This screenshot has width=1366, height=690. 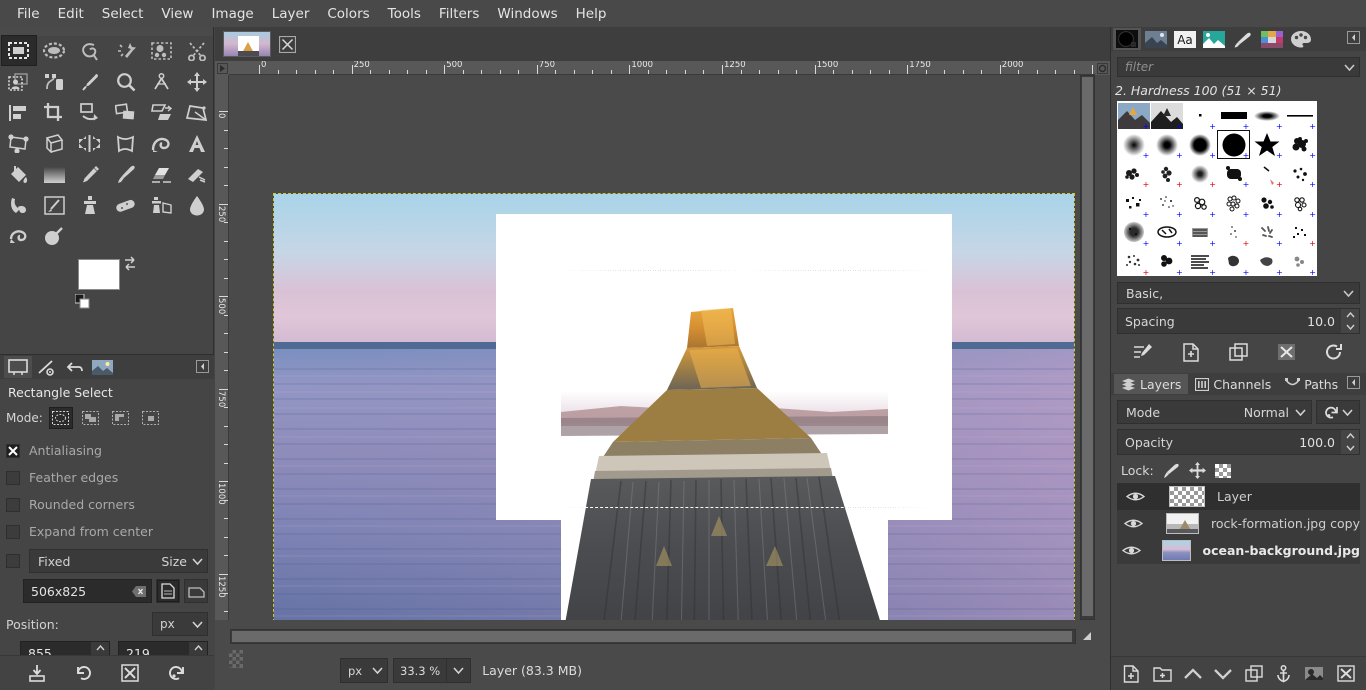 I want to click on quick-mask-corner, so click(x=1102, y=68).